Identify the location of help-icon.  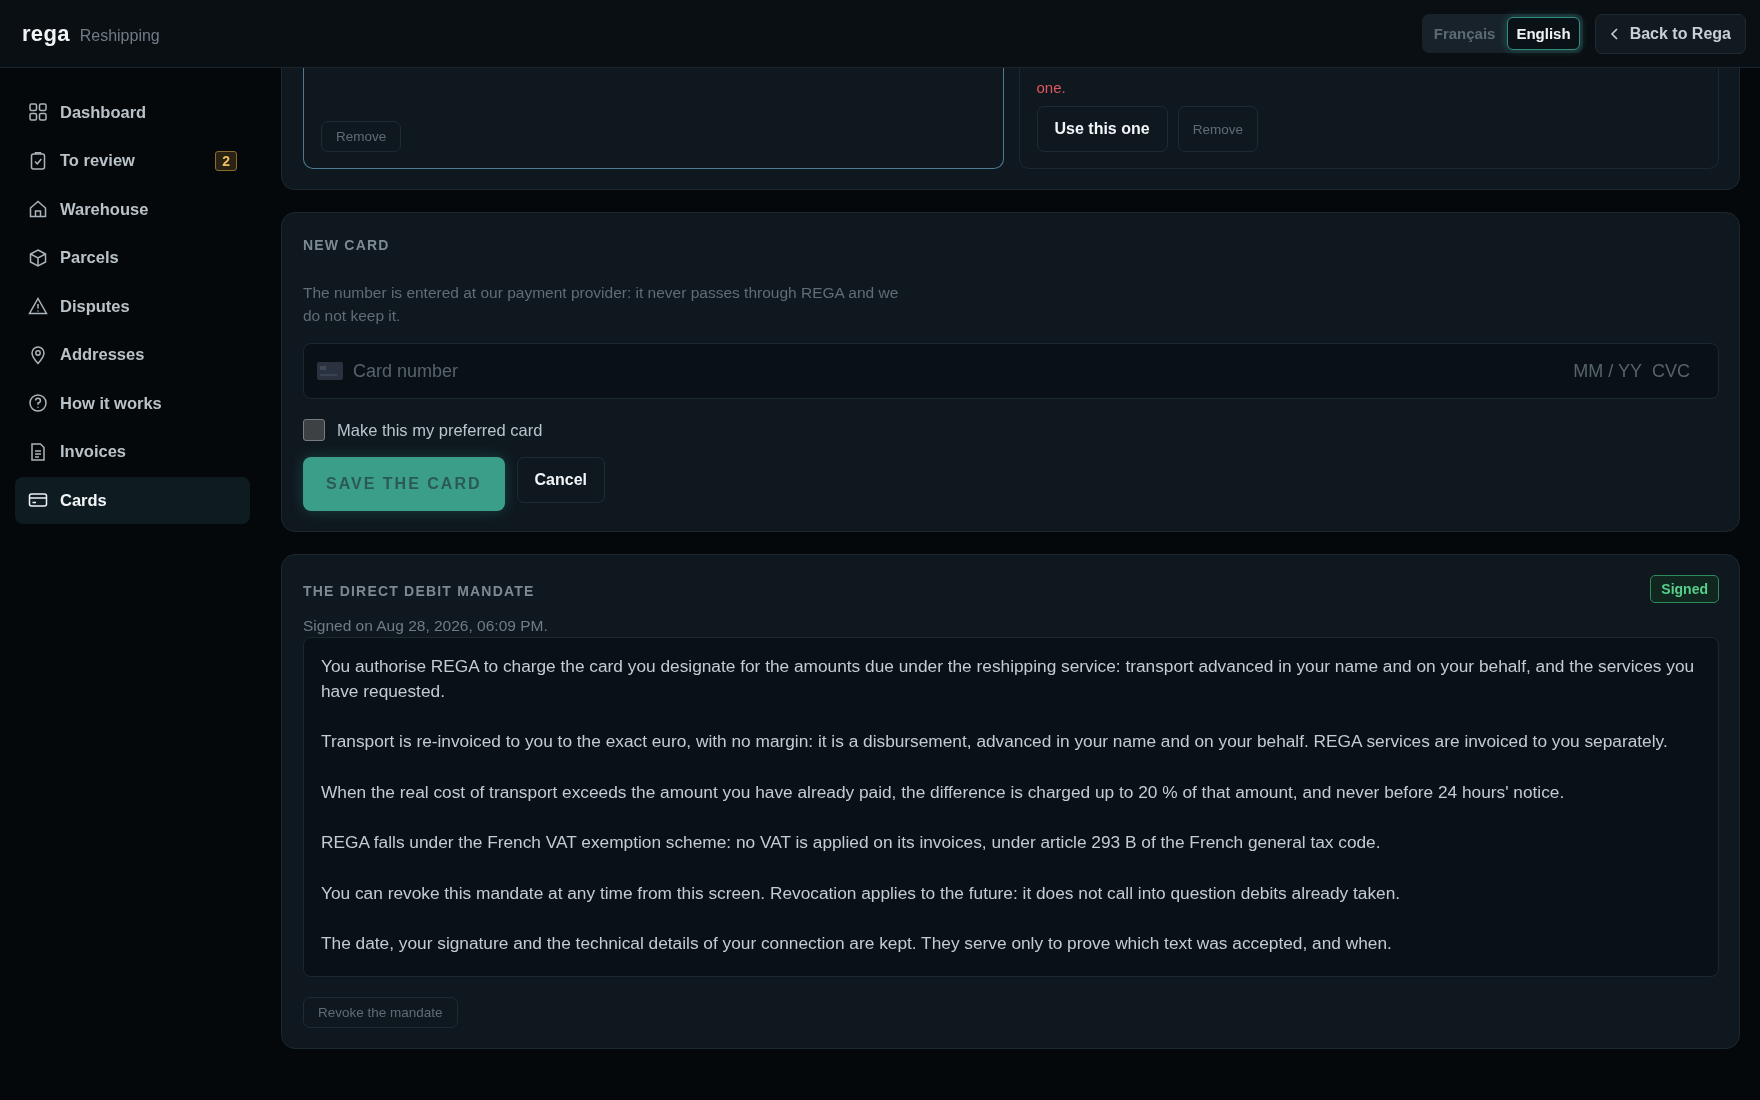
(38, 403).